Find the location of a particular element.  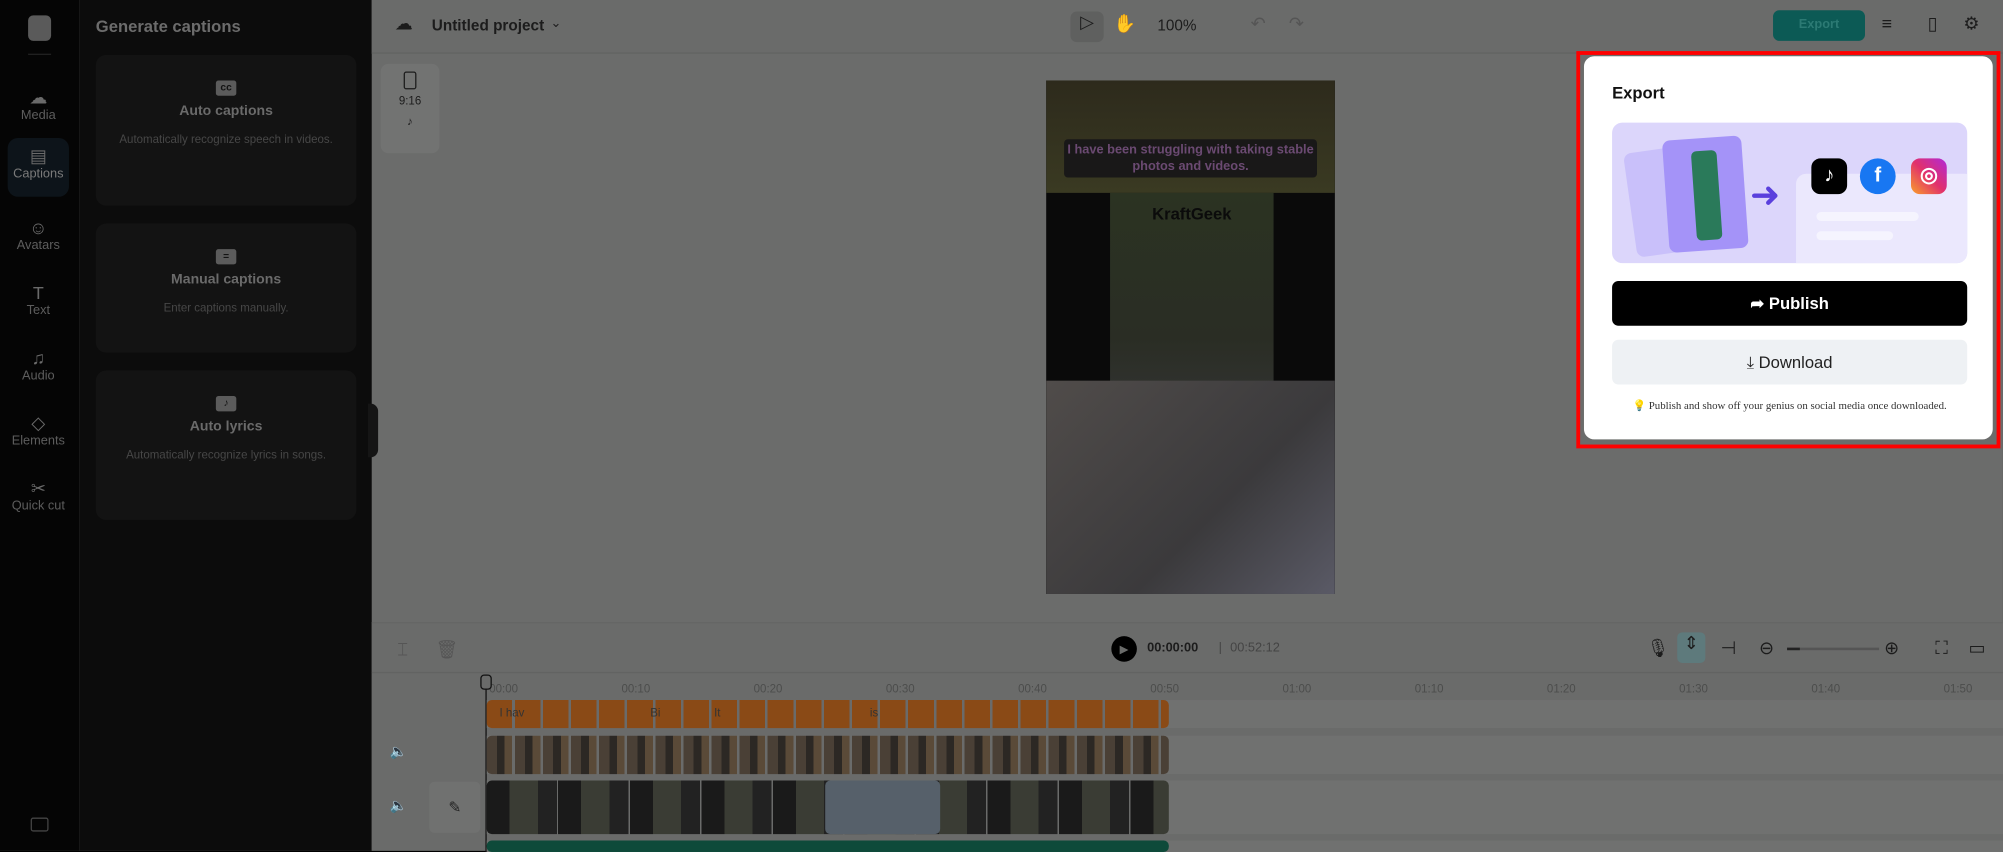

total-time: 00:52:12 is located at coordinates (1255, 648).